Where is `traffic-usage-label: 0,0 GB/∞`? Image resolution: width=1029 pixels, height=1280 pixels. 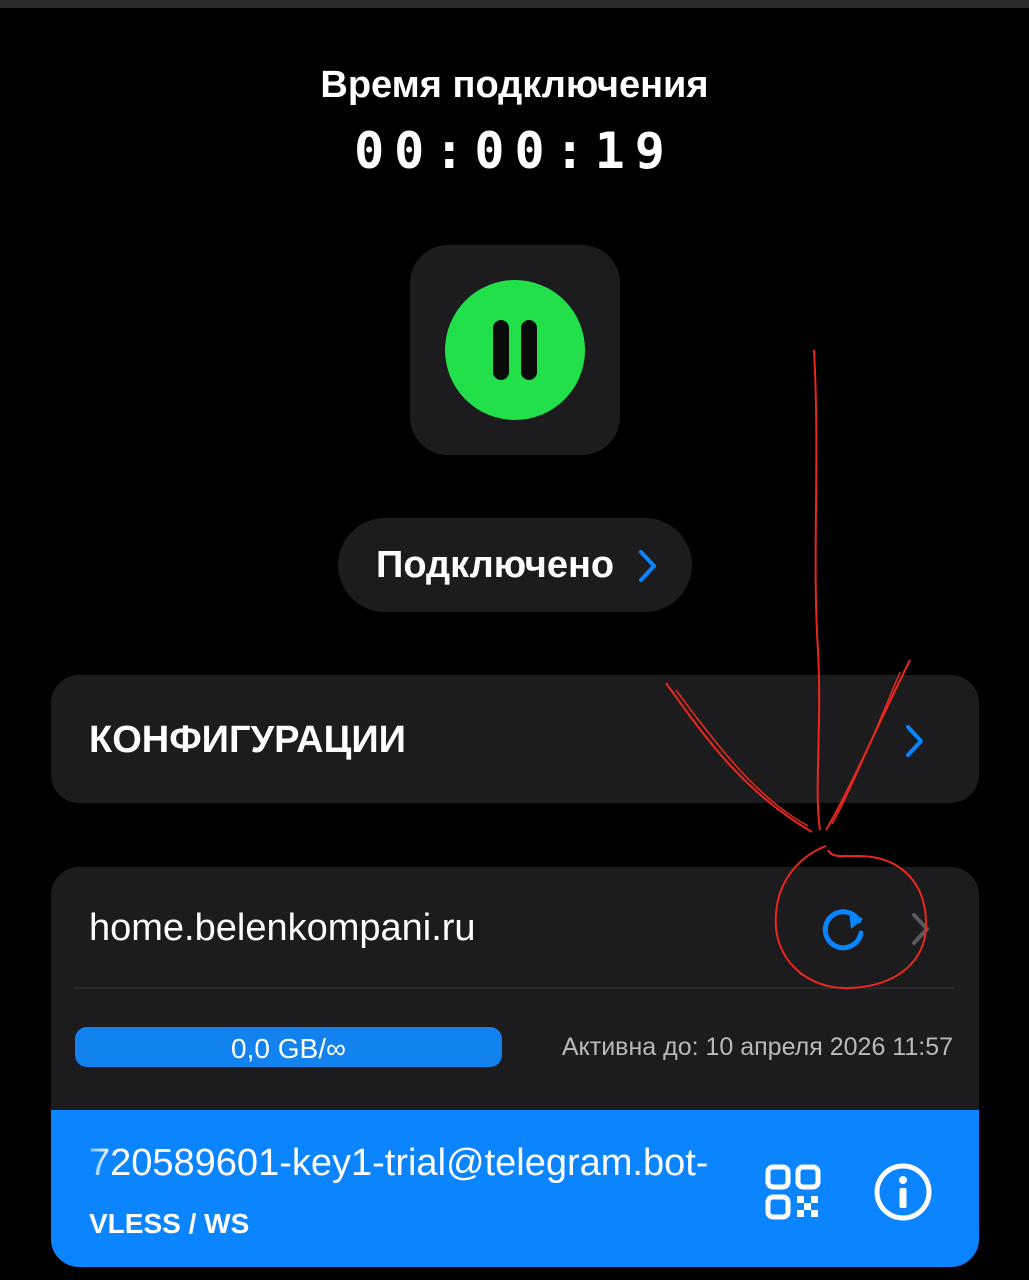
traffic-usage-label: 0,0 GB/∞ is located at coordinates (288, 1048).